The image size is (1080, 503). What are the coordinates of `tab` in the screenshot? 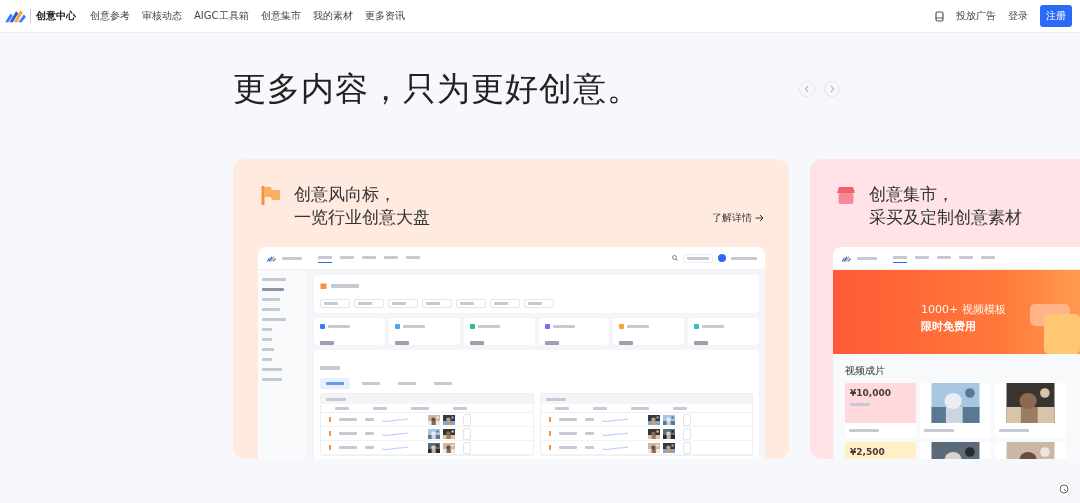 It's located at (335, 383).